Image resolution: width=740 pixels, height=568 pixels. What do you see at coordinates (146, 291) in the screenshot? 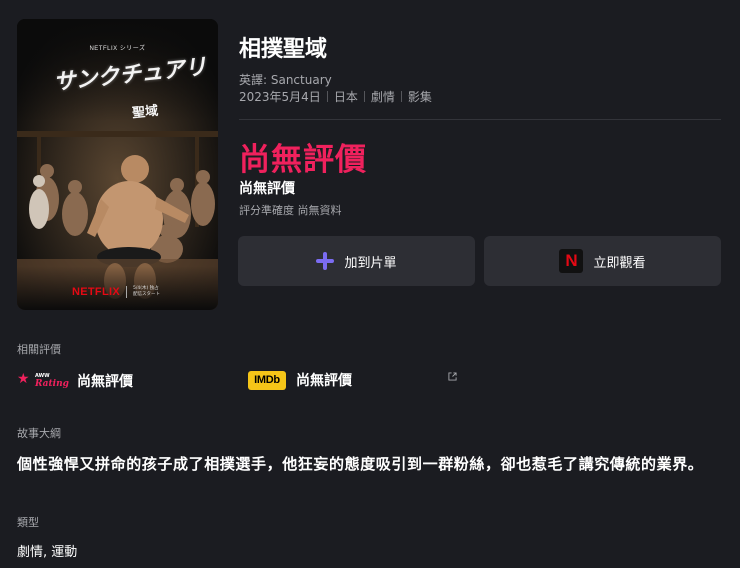
I see `poster-release-note: 5/4(木) 独占配信スタート` at bounding box center [146, 291].